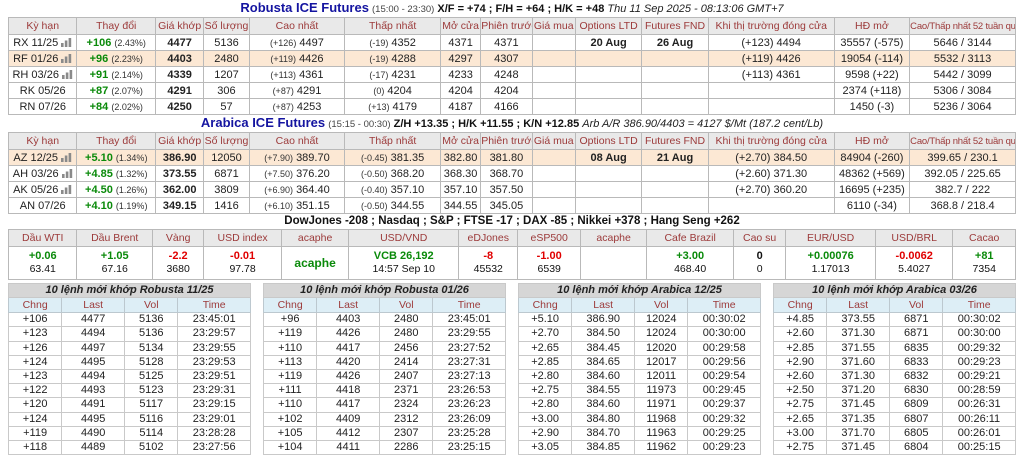  What do you see at coordinates (278, 173) in the screenshot?
I see `high-change: (+7.50)` at bounding box center [278, 173].